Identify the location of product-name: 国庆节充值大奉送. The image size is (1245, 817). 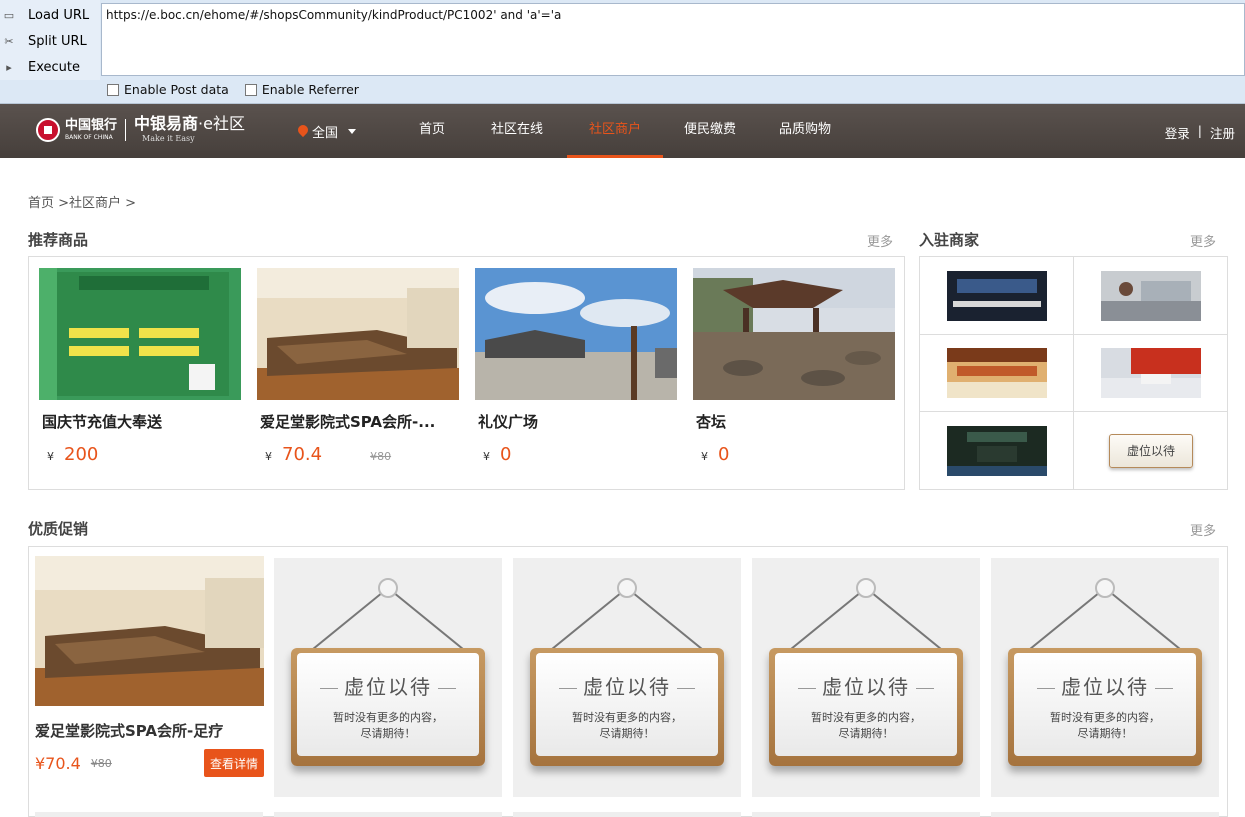
(102, 422).